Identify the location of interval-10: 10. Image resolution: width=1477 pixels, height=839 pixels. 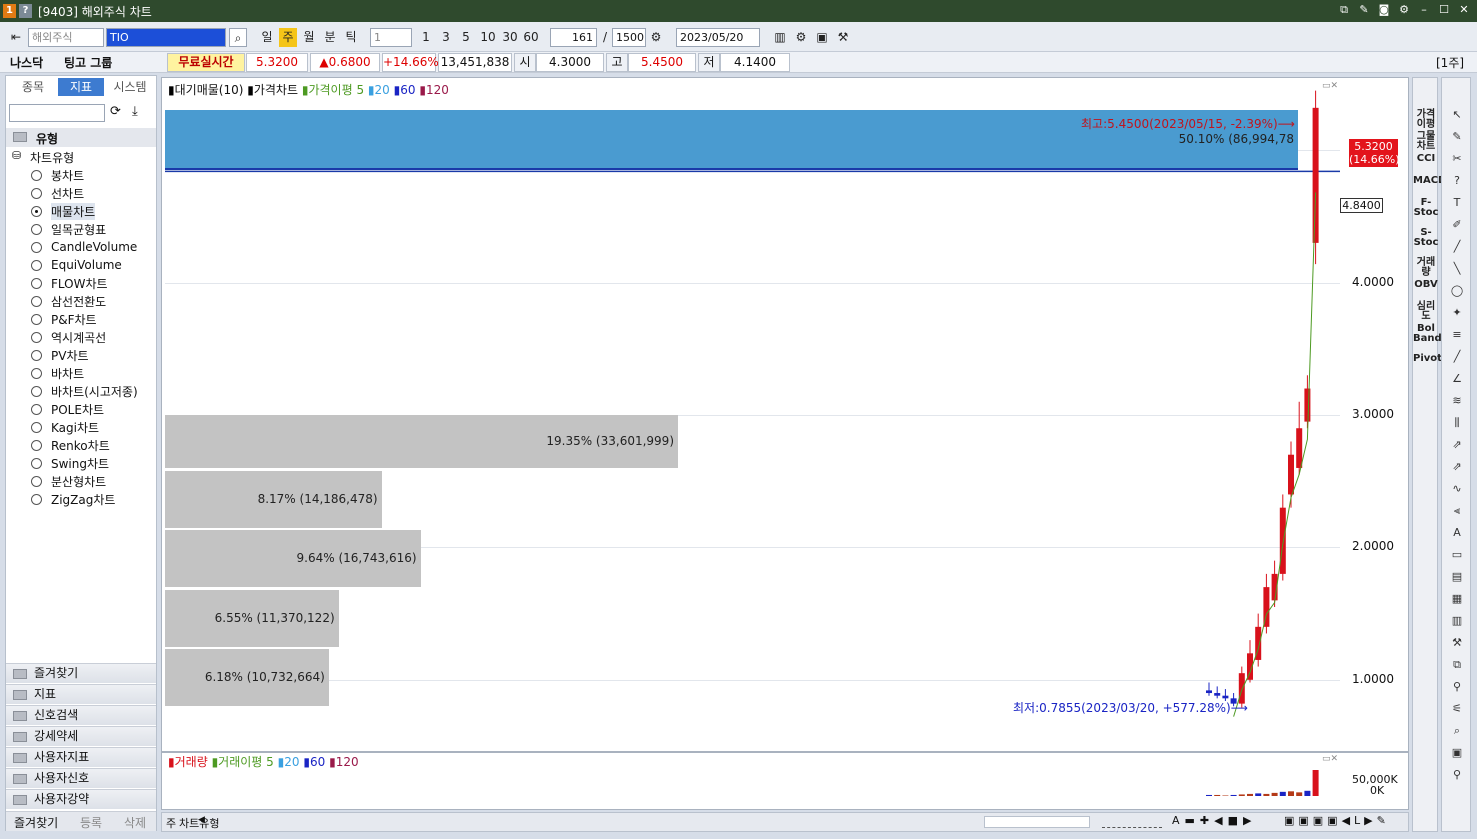
(488, 37).